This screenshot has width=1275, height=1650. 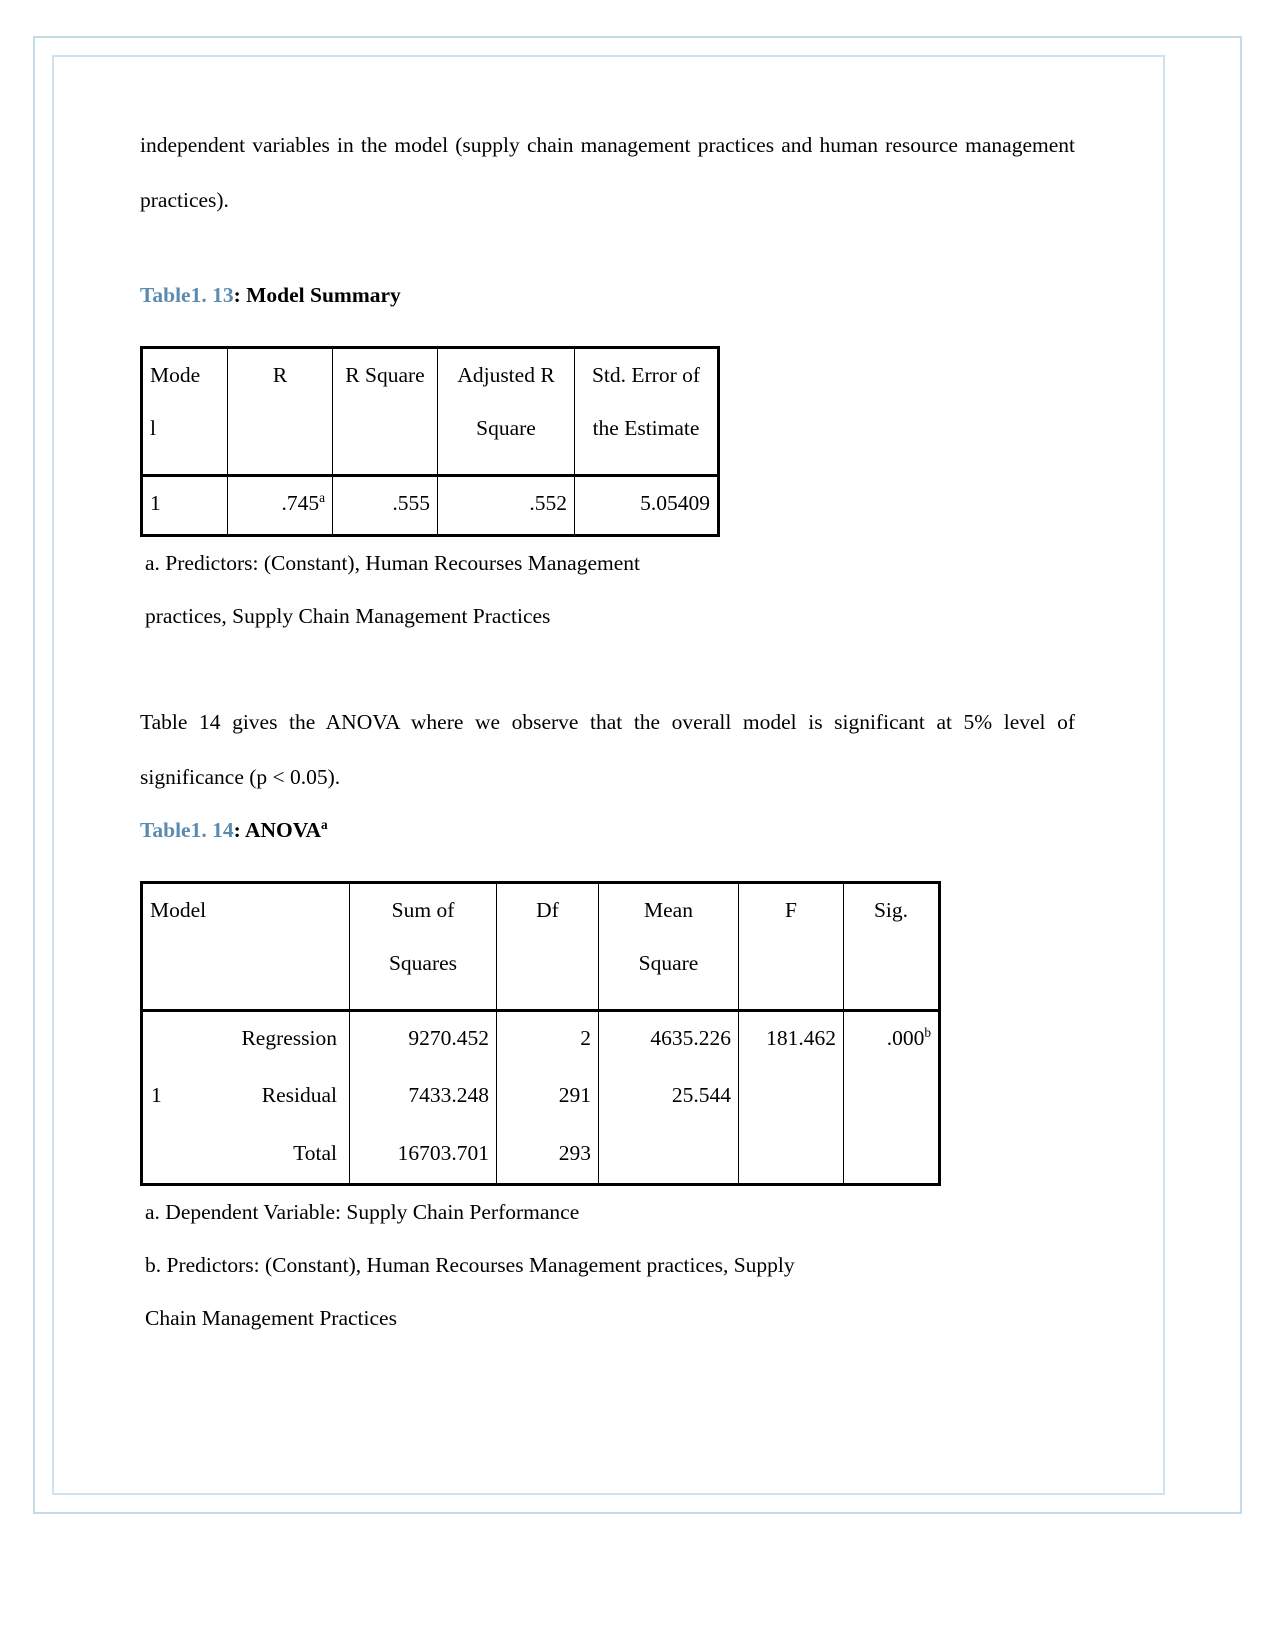 I want to click on header-stderr-line2: the Estimate, so click(x=646, y=428).